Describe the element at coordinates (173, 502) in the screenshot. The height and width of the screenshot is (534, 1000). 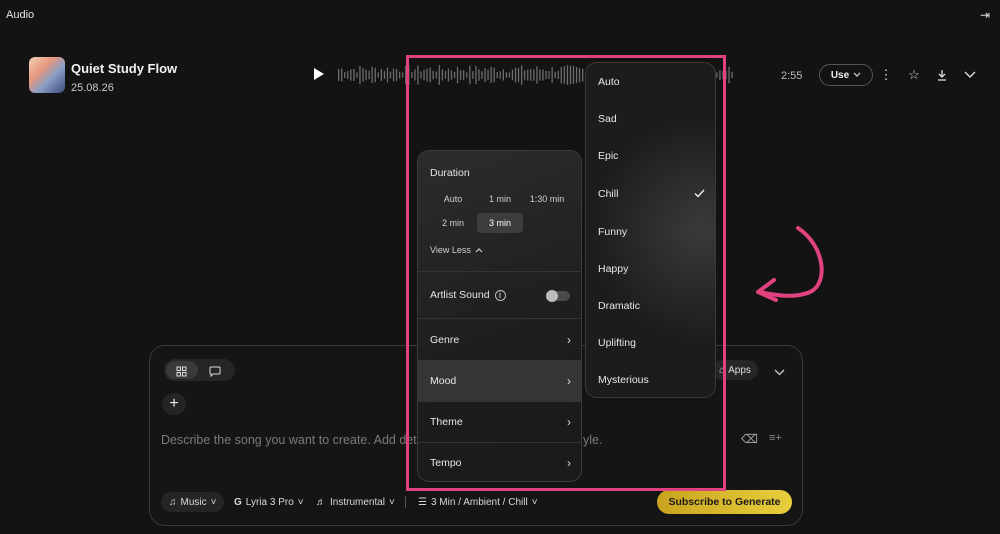
I see `music-note-icon: ♫` at that location.